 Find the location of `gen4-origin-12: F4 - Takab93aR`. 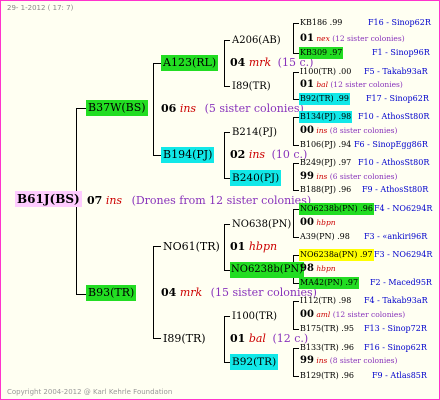

gen4-origin-12: F4 - Takab93aR is located at coordinates (396, 300).